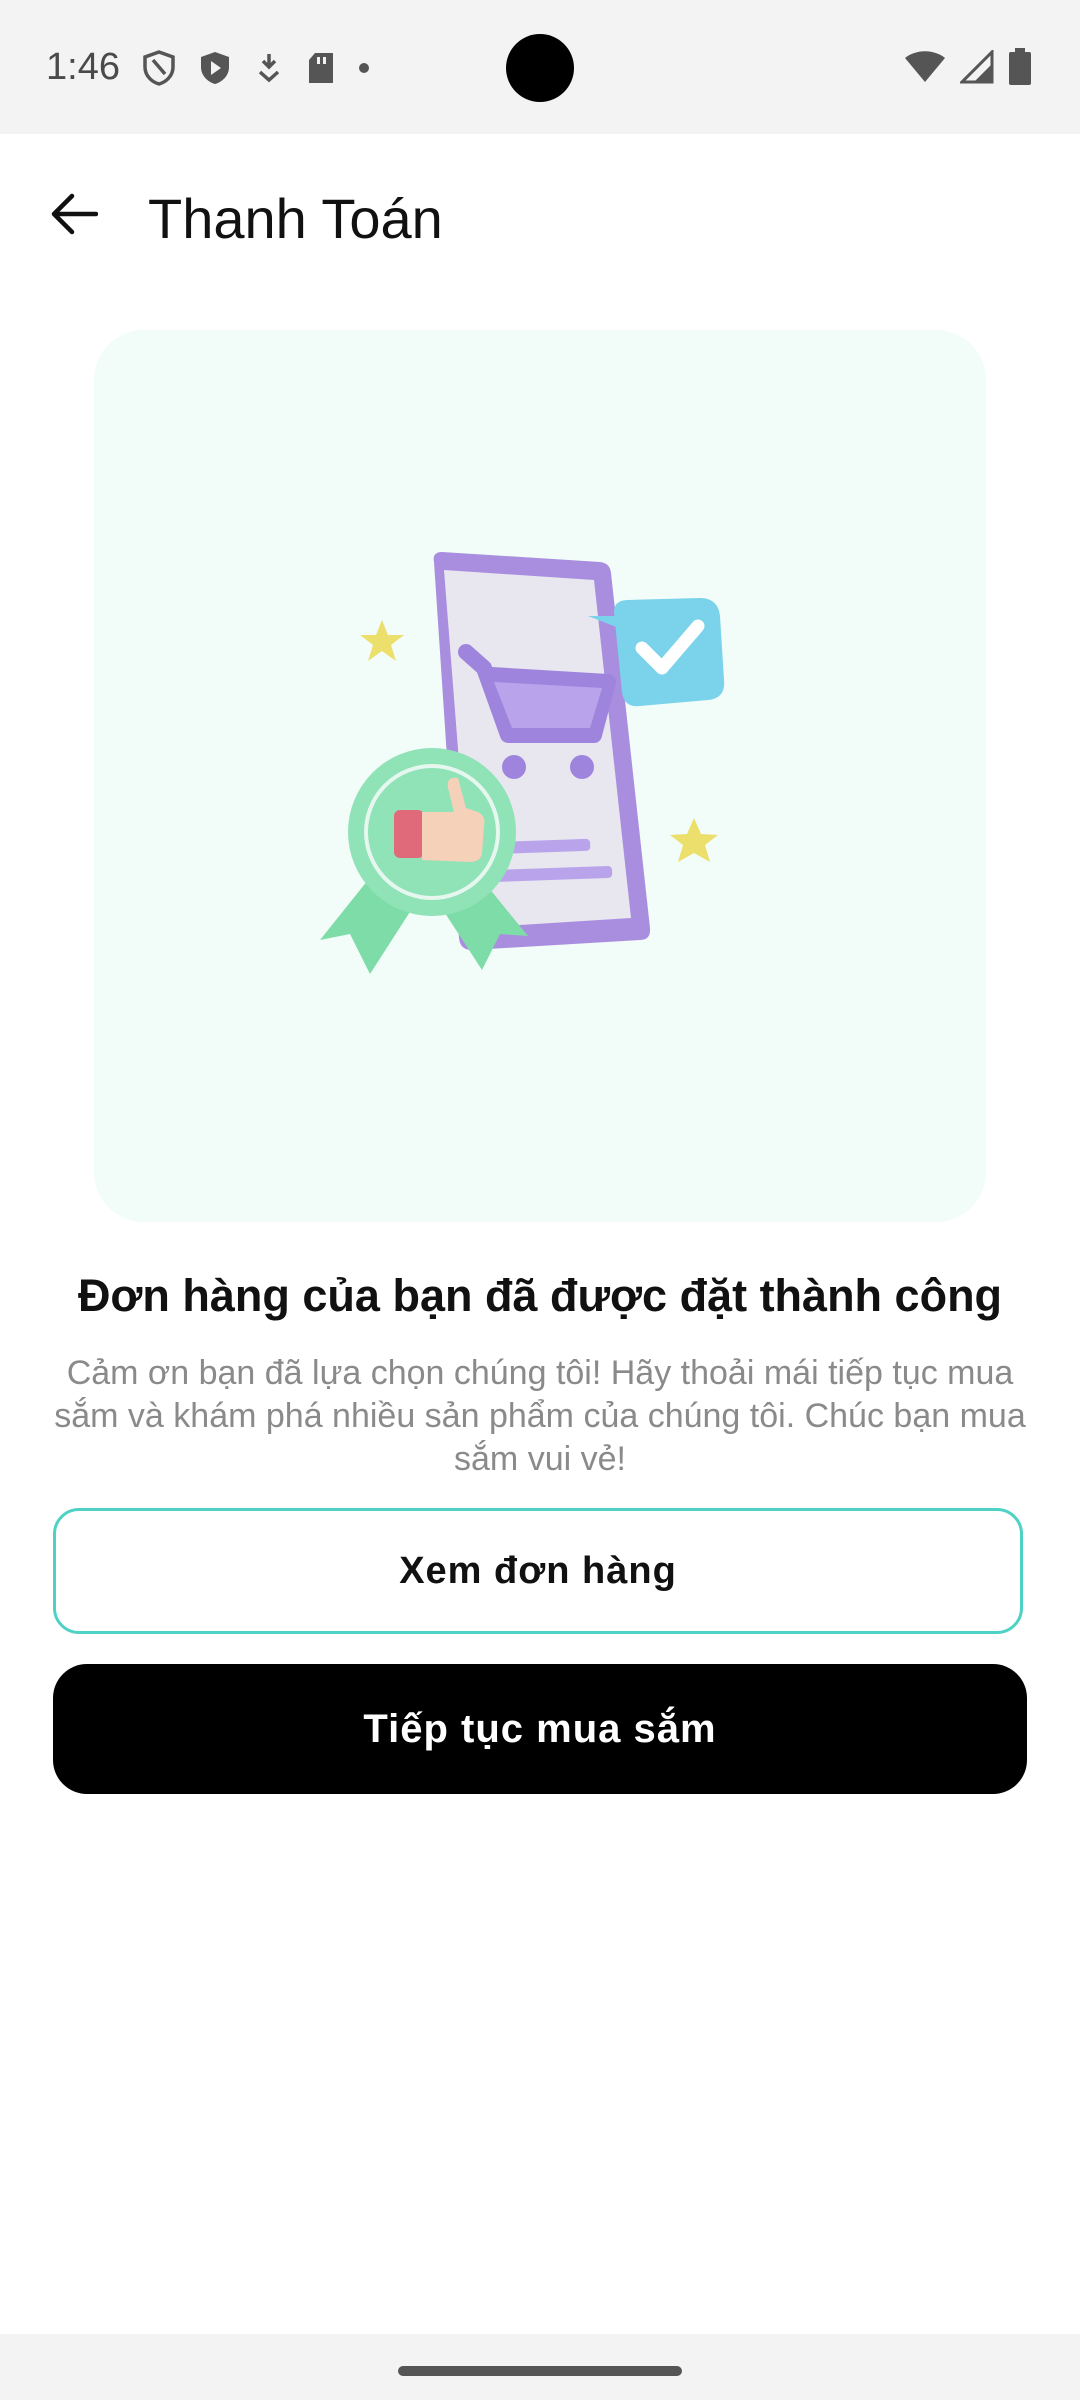 The width and height of the screenshot is (1080, 2400). What do you see at coordinates (540, 220) in the screenshot?
I see `app-bar: Thanh Toán` at bounding box center [540, 220].